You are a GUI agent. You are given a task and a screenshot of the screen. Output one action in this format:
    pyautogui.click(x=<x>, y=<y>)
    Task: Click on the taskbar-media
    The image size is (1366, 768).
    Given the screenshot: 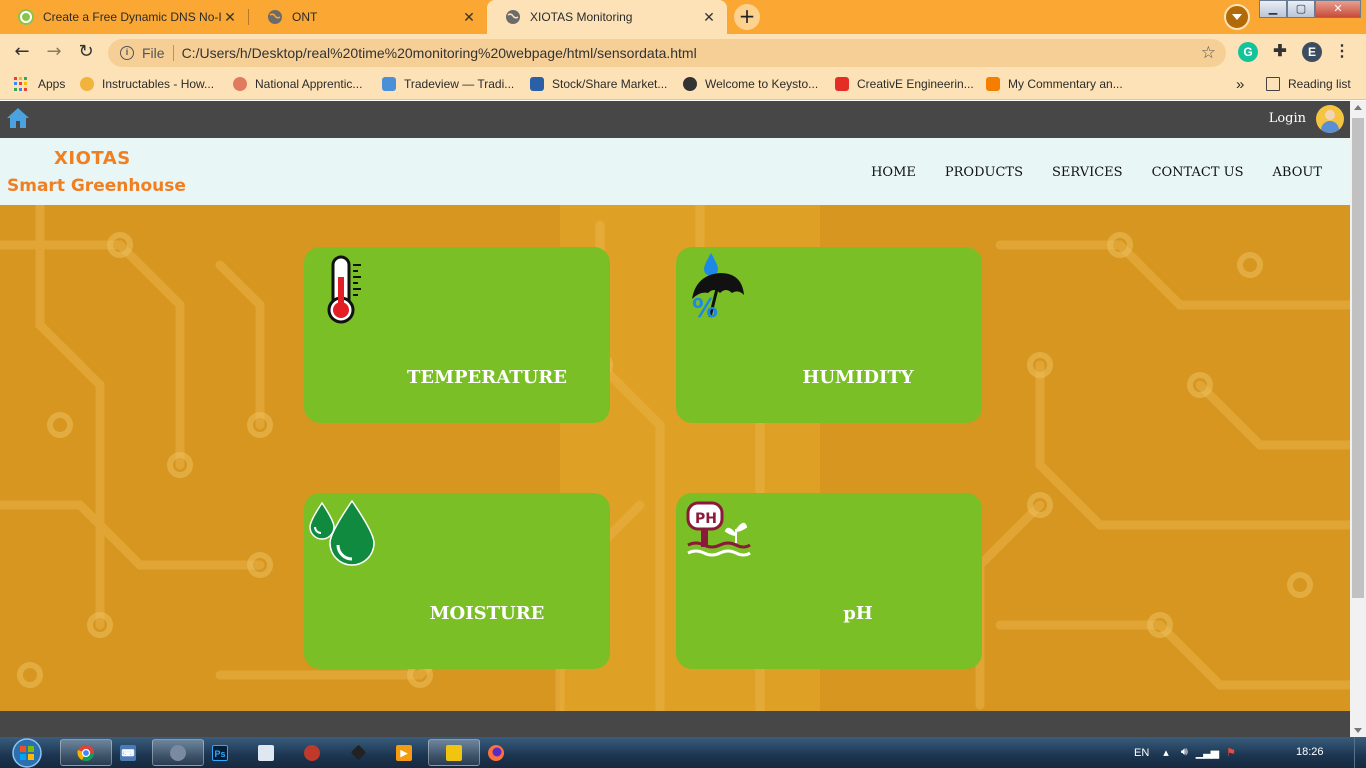 What is the action you would take?
    pyautogui.click(x=312, y=752)
    